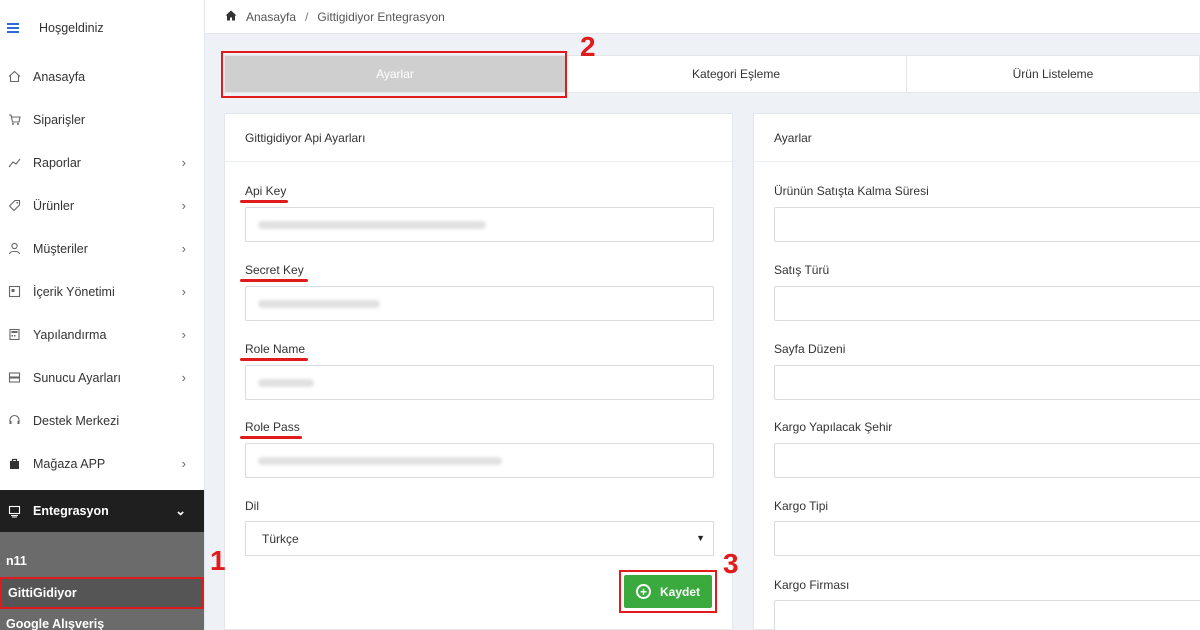 The width and height of the screenshot is (1200, 630). Describe the element at coordinates (71, 27) in the screenshot. I see `welcome-label: Hoşgeldiniz` at that location.